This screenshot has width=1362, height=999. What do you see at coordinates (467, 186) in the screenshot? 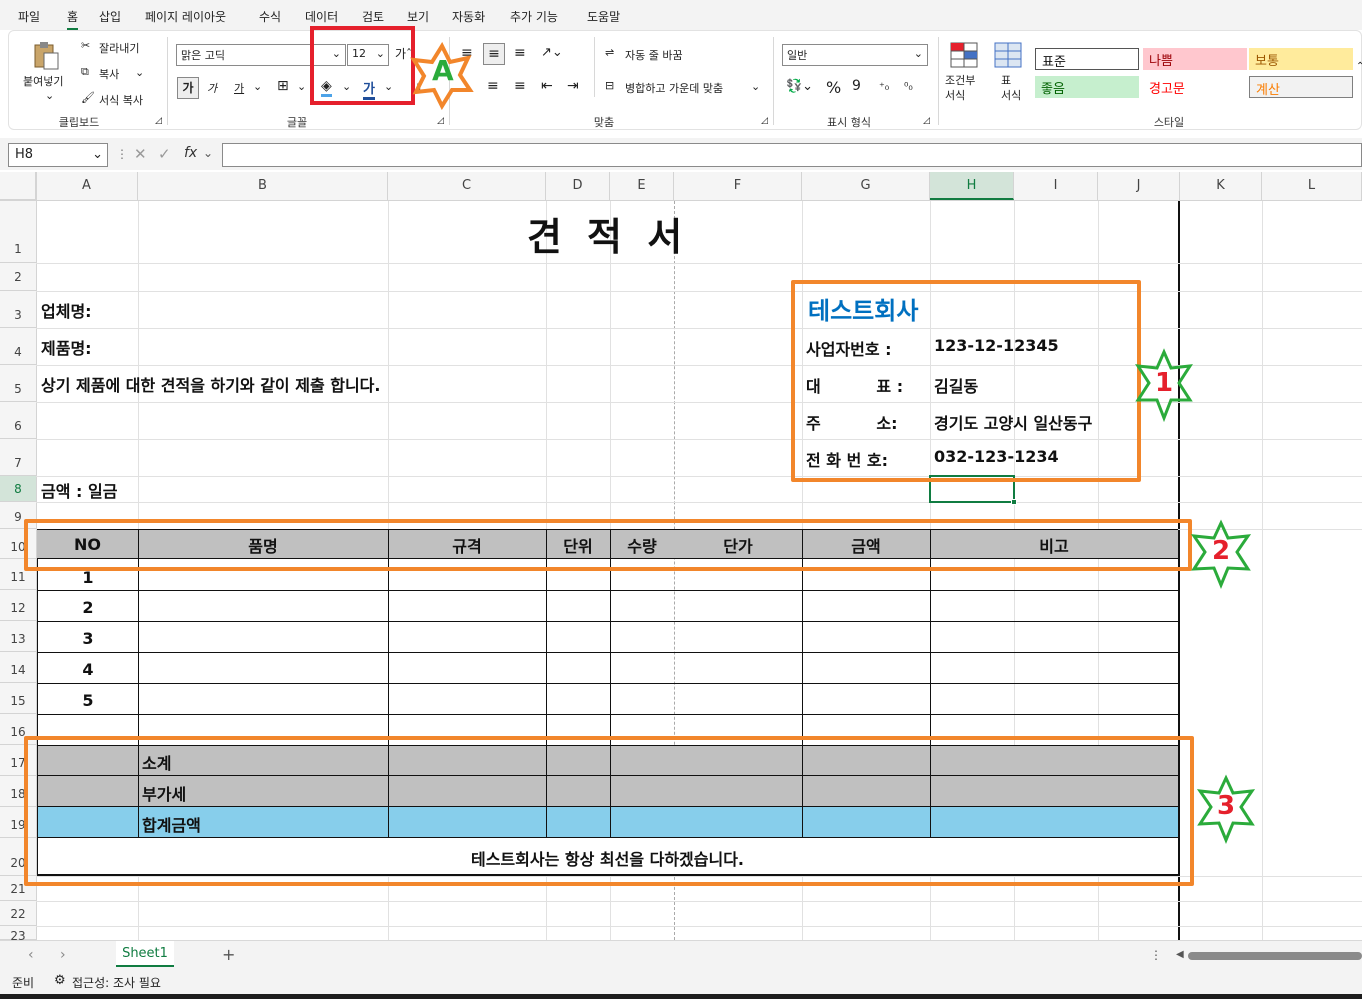
I see `col-header-c: C` at bounding box center [467, 186].